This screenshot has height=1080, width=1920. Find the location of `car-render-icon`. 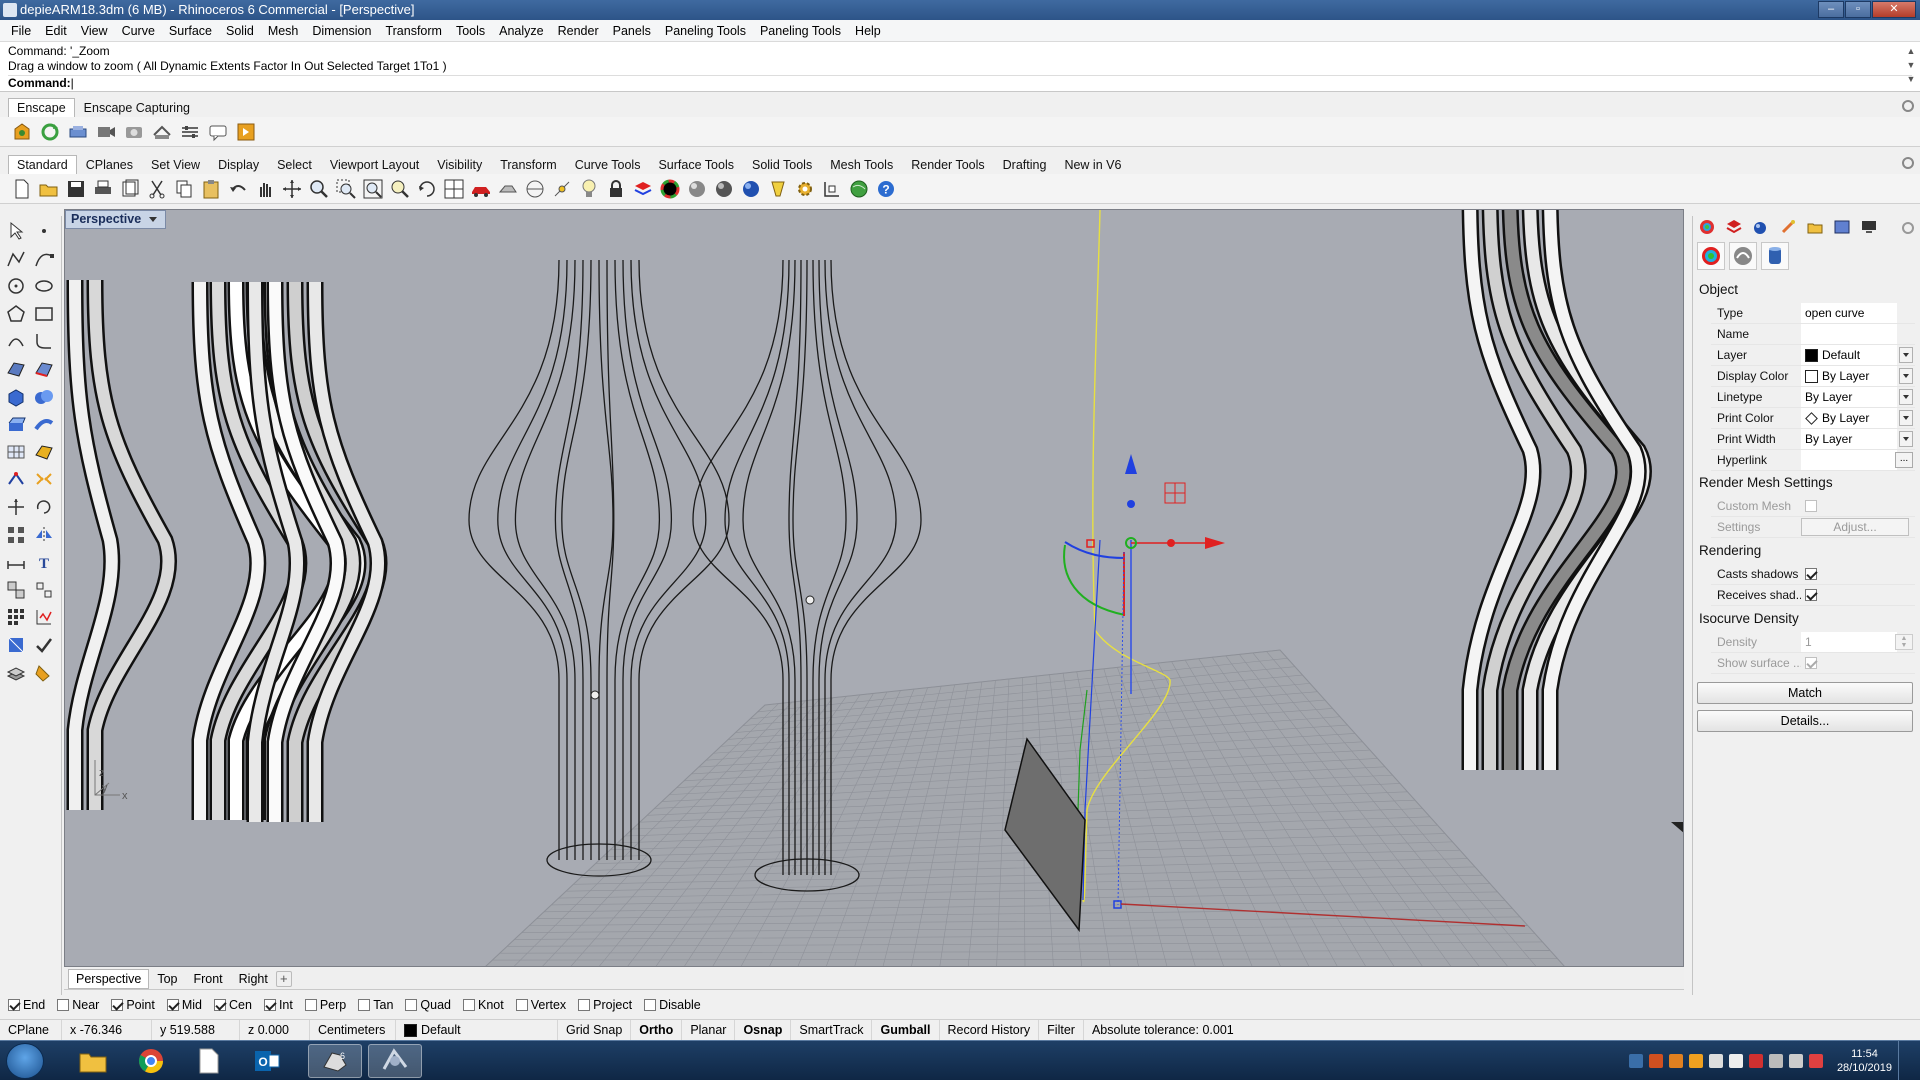

car-render-icon is located at coordinates (481, 189).